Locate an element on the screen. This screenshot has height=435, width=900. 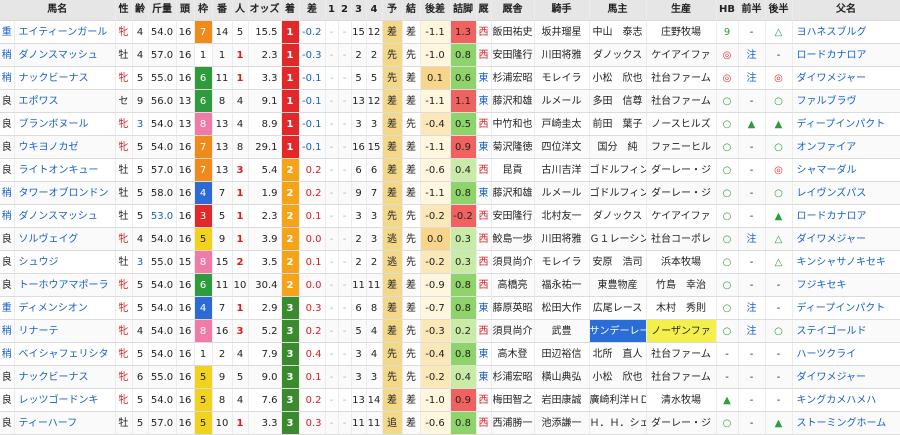
sire-link: キンシャサノキセキ is located at coordinates (846, 262).